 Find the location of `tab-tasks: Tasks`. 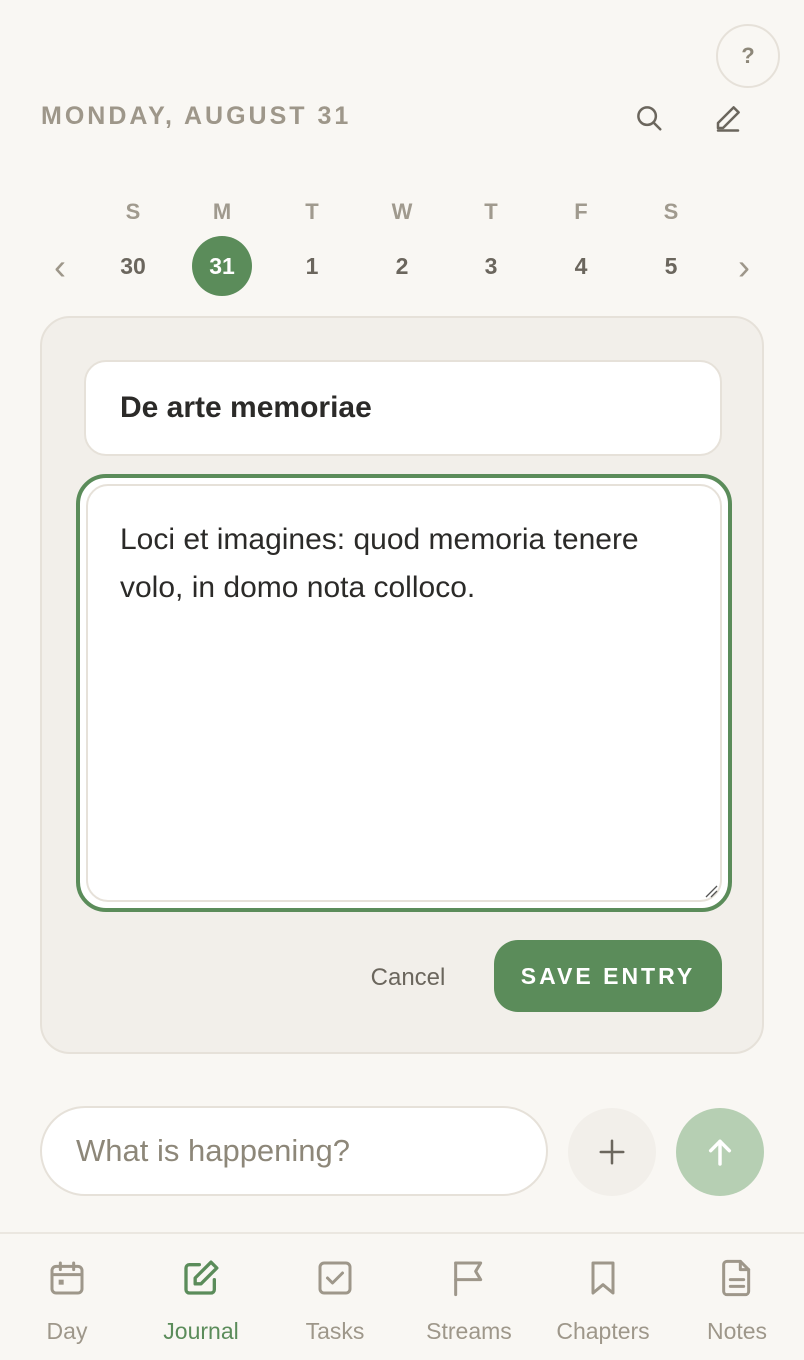

tab-tasks: Tasks is located at coordinates (335, 1301).